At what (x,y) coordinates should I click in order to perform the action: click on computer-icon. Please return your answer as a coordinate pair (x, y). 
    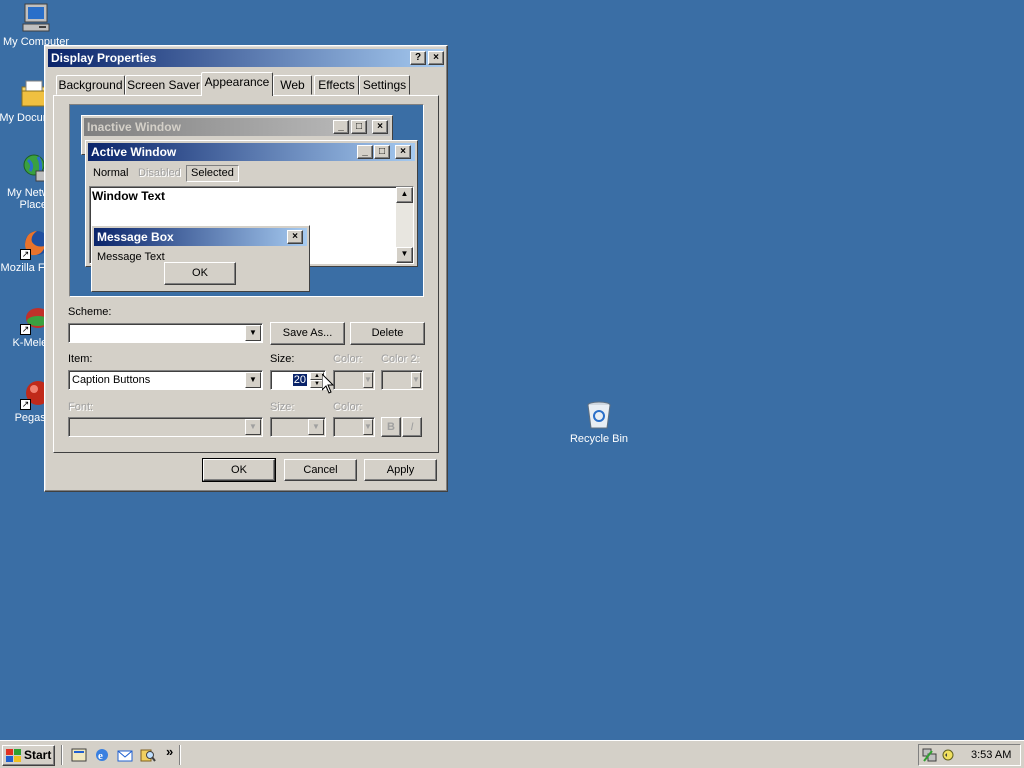
    Looking at the image, I should click on (36, 18).